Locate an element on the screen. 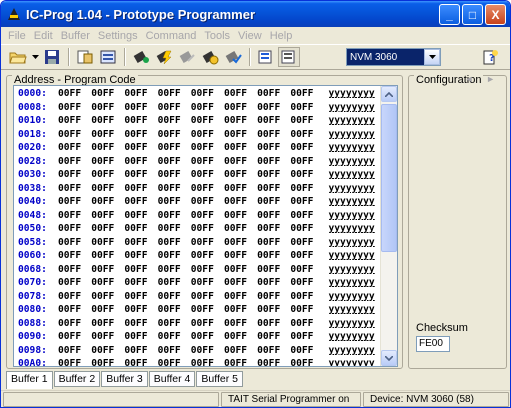  menu-settings: Settings is located at coordinates (118, 36).